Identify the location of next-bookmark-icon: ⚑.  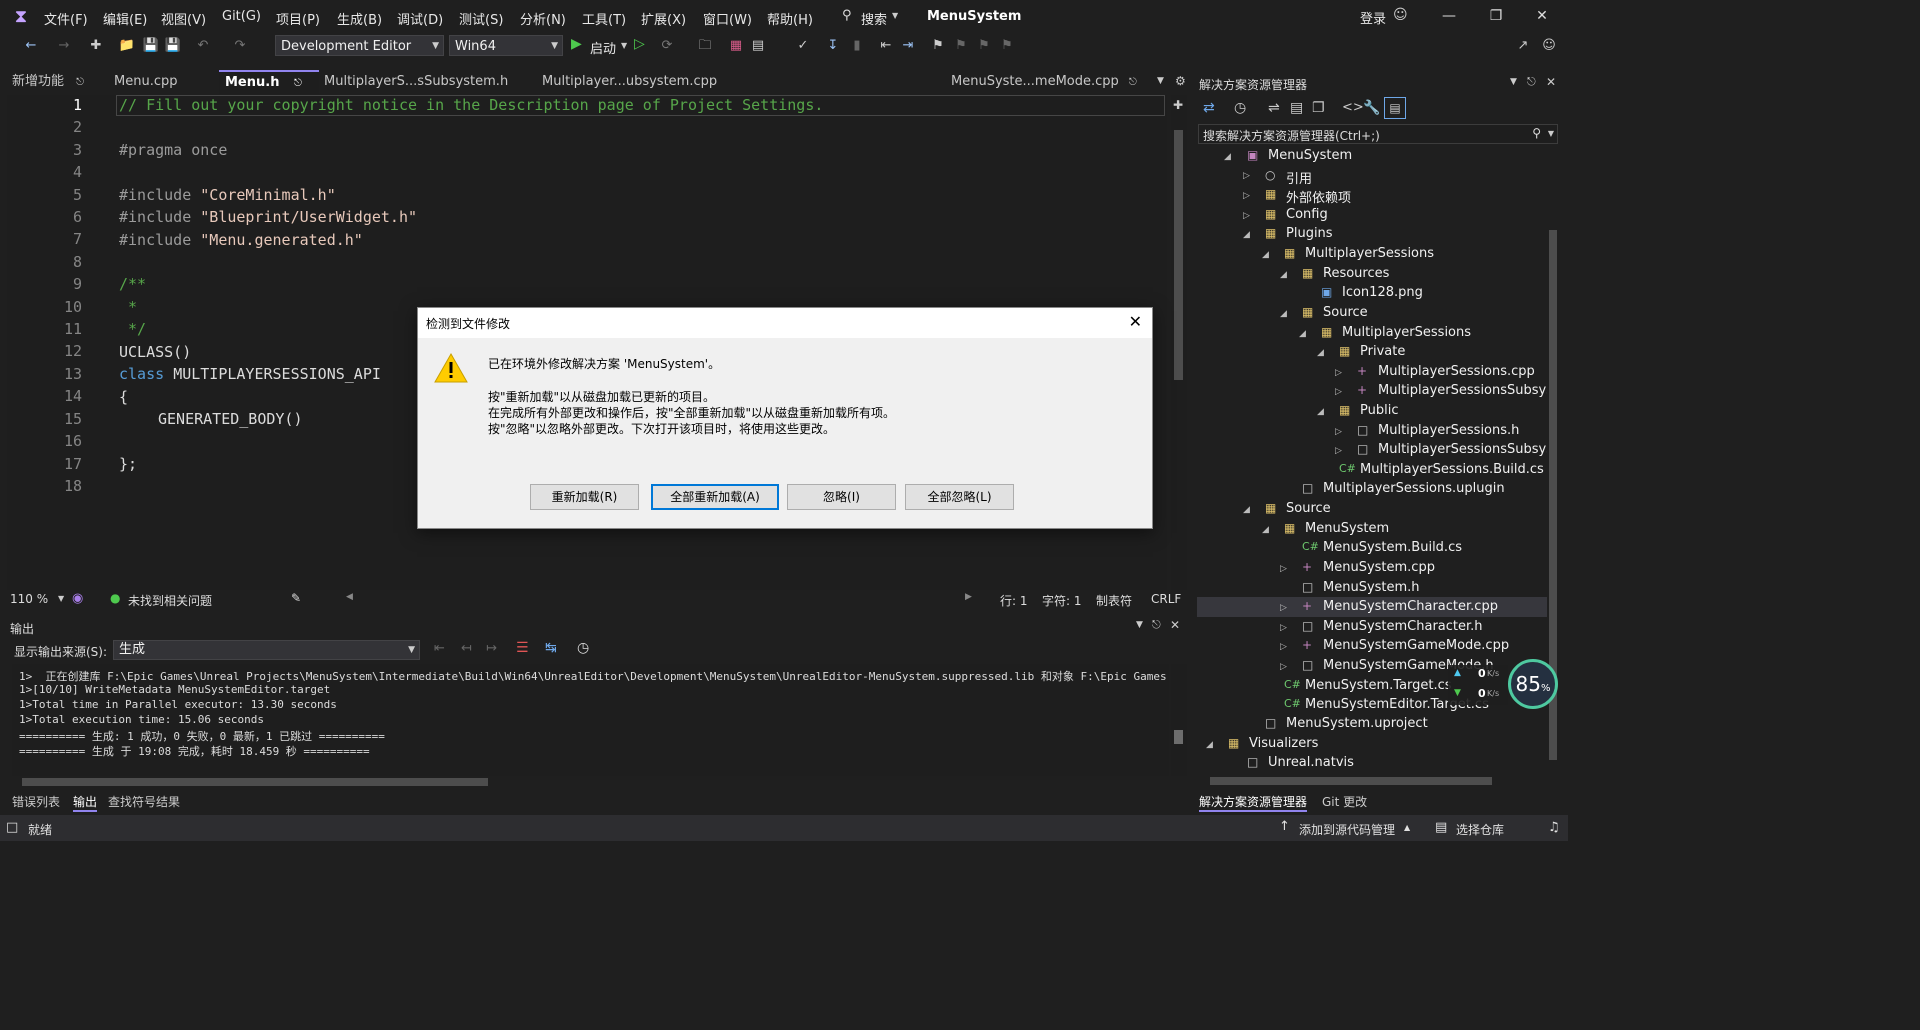
(984, 46).